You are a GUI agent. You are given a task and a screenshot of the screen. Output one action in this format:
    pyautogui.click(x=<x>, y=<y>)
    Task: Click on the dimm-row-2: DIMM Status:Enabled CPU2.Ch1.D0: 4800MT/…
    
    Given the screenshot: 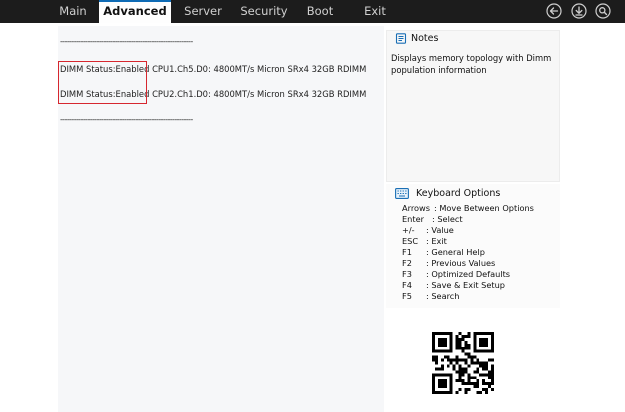 What is the action you would take?
    pyautogui.click(x=213, y=94)
    